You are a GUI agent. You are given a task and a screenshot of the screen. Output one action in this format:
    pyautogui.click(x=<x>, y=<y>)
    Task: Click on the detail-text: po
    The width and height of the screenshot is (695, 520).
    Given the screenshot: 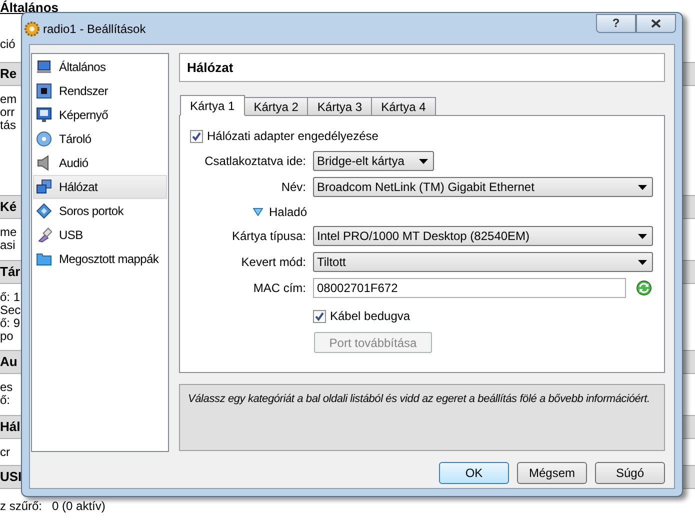 What is the action you would take?
    pyautogui.click(x=7, y=336)
    